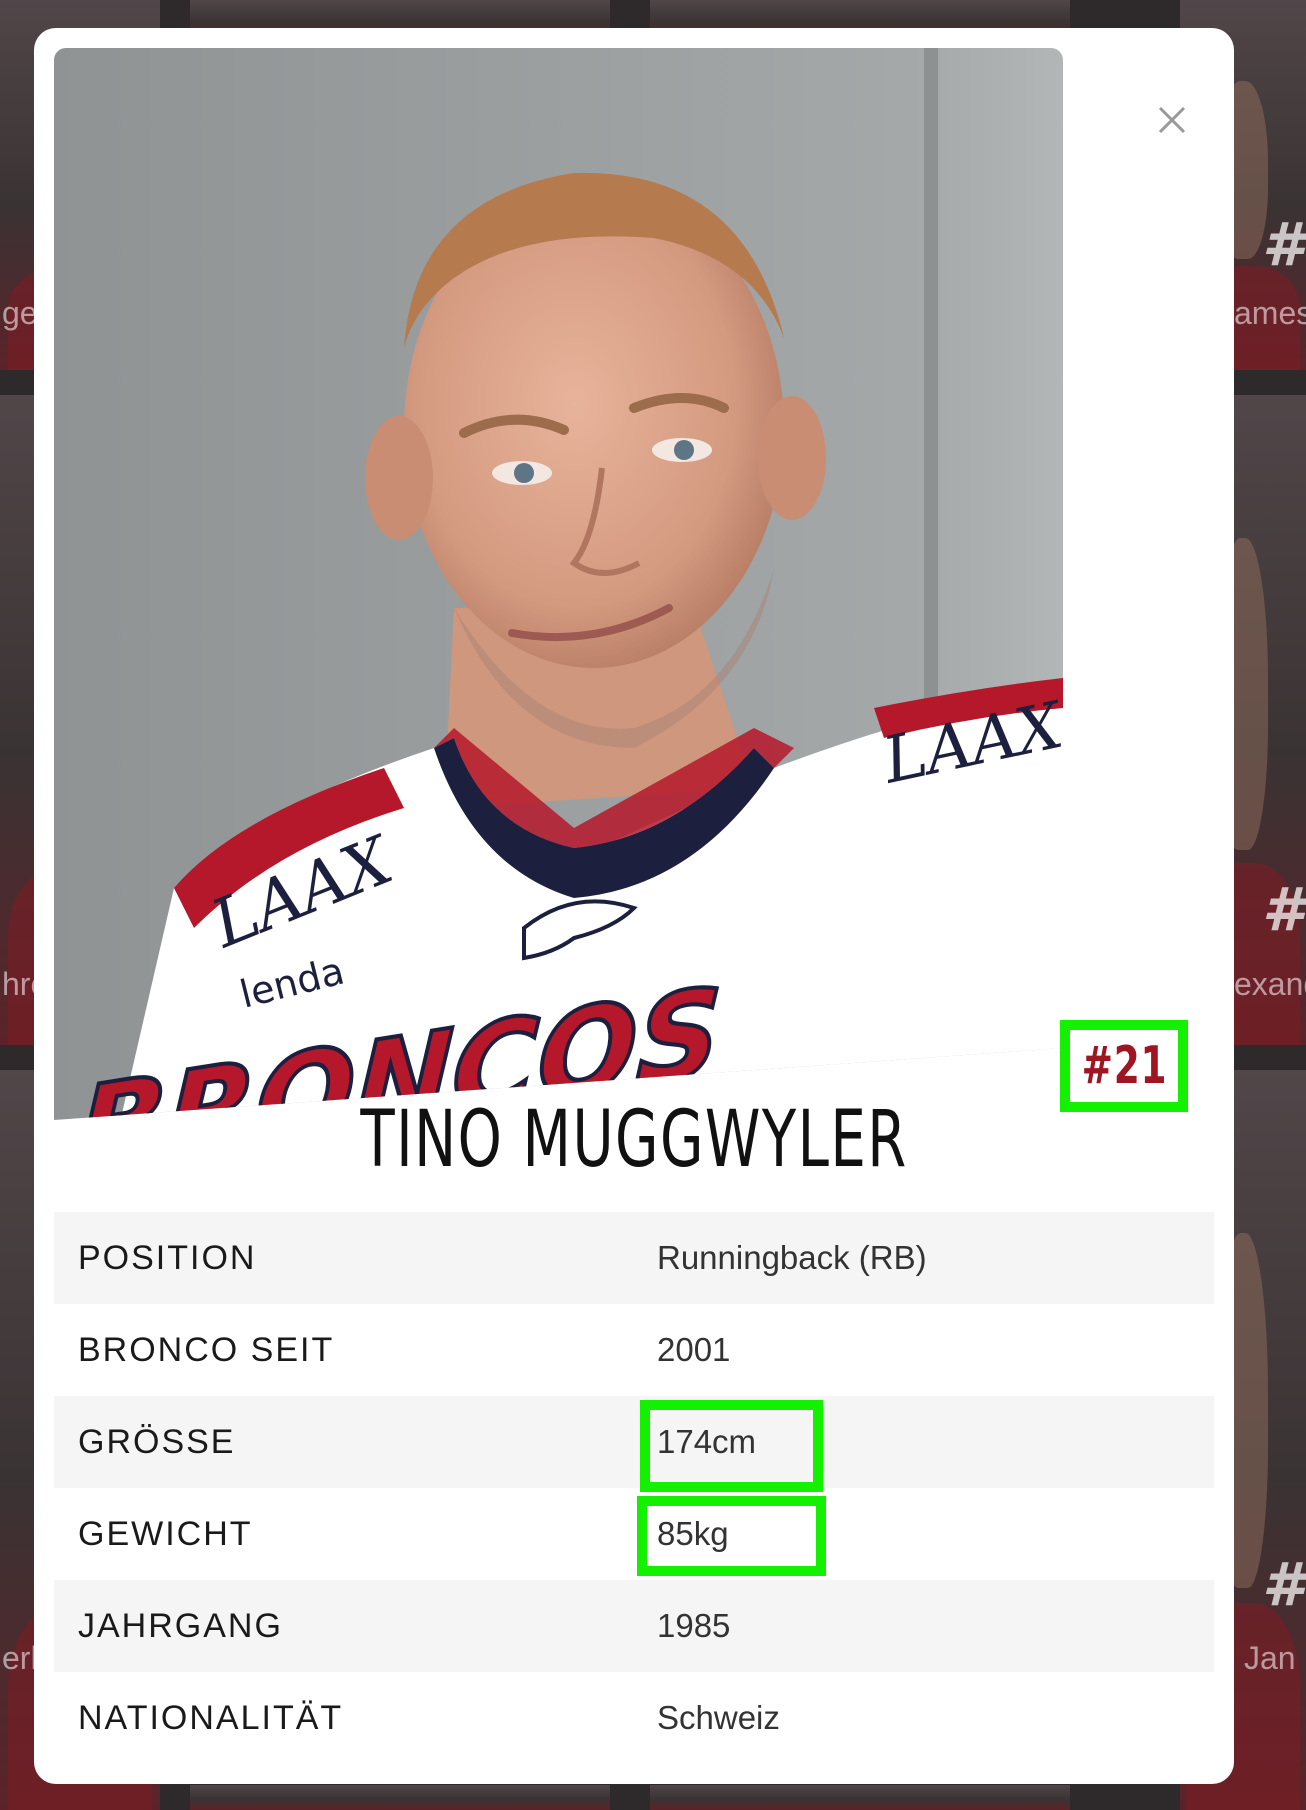  What do you see at coordinates (1270, 984) in the screenshot?
I see `roster-name: exand` at bounding box center [1270, 984].